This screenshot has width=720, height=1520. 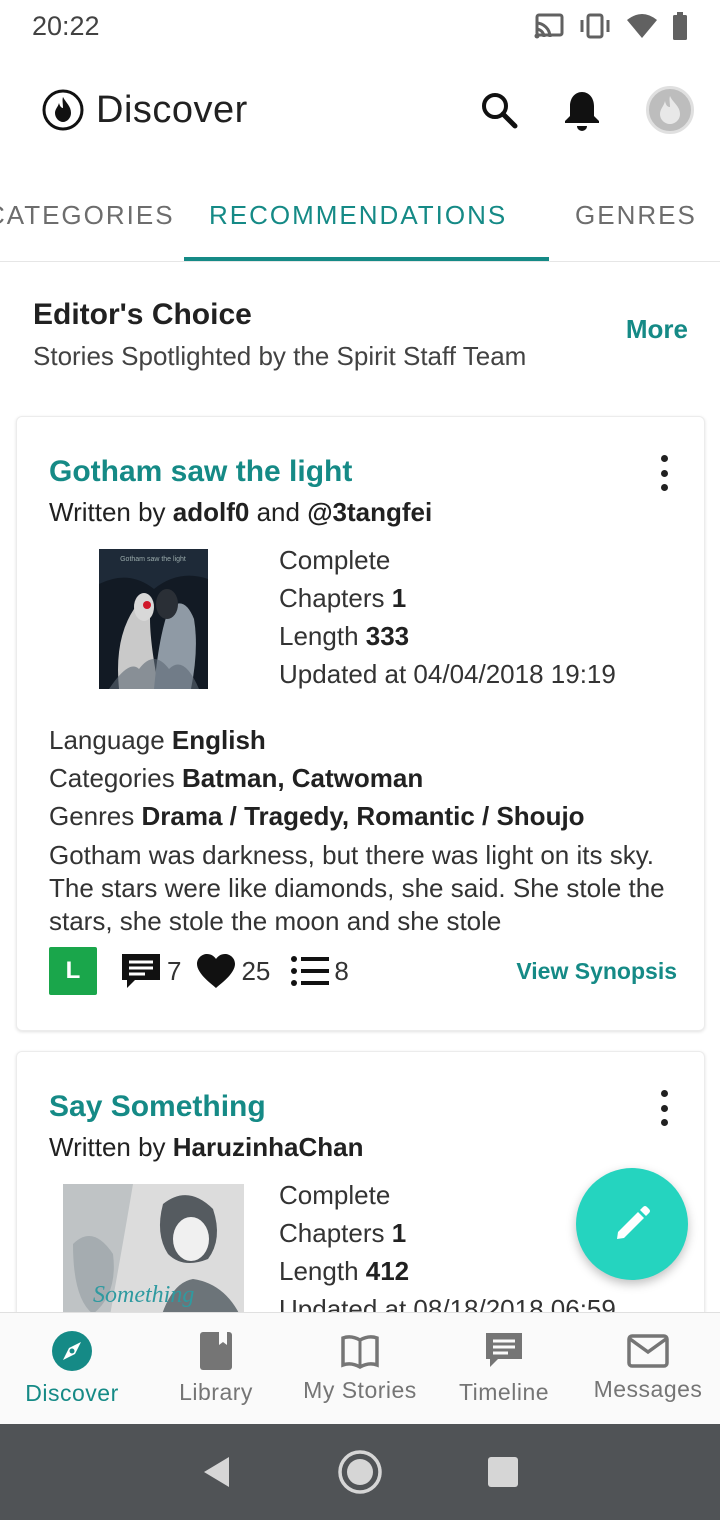 I want to click on story-authors: Written by adolf0 and @3tangfei, so click(x=240, y=512).